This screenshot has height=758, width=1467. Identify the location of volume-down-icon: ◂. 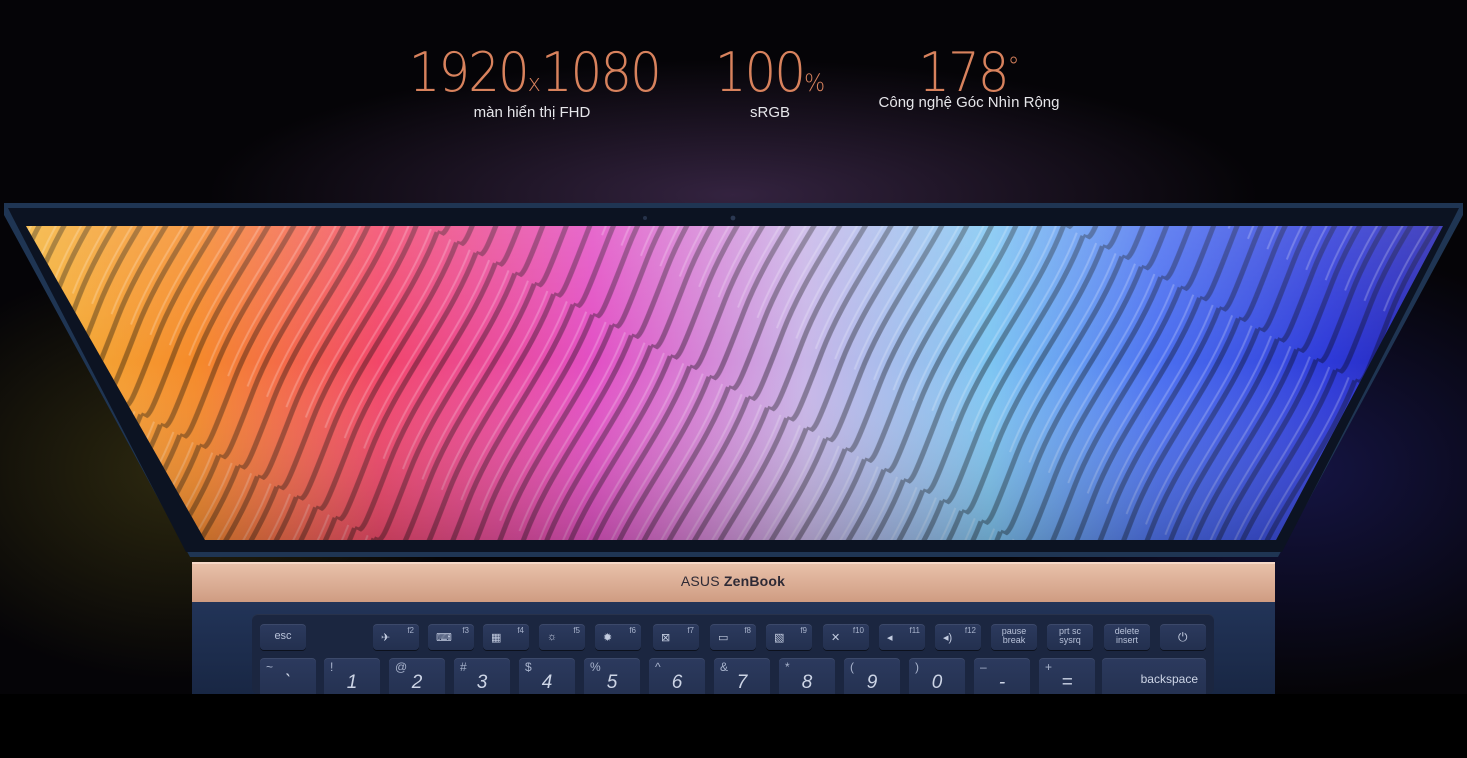
(890, 638).